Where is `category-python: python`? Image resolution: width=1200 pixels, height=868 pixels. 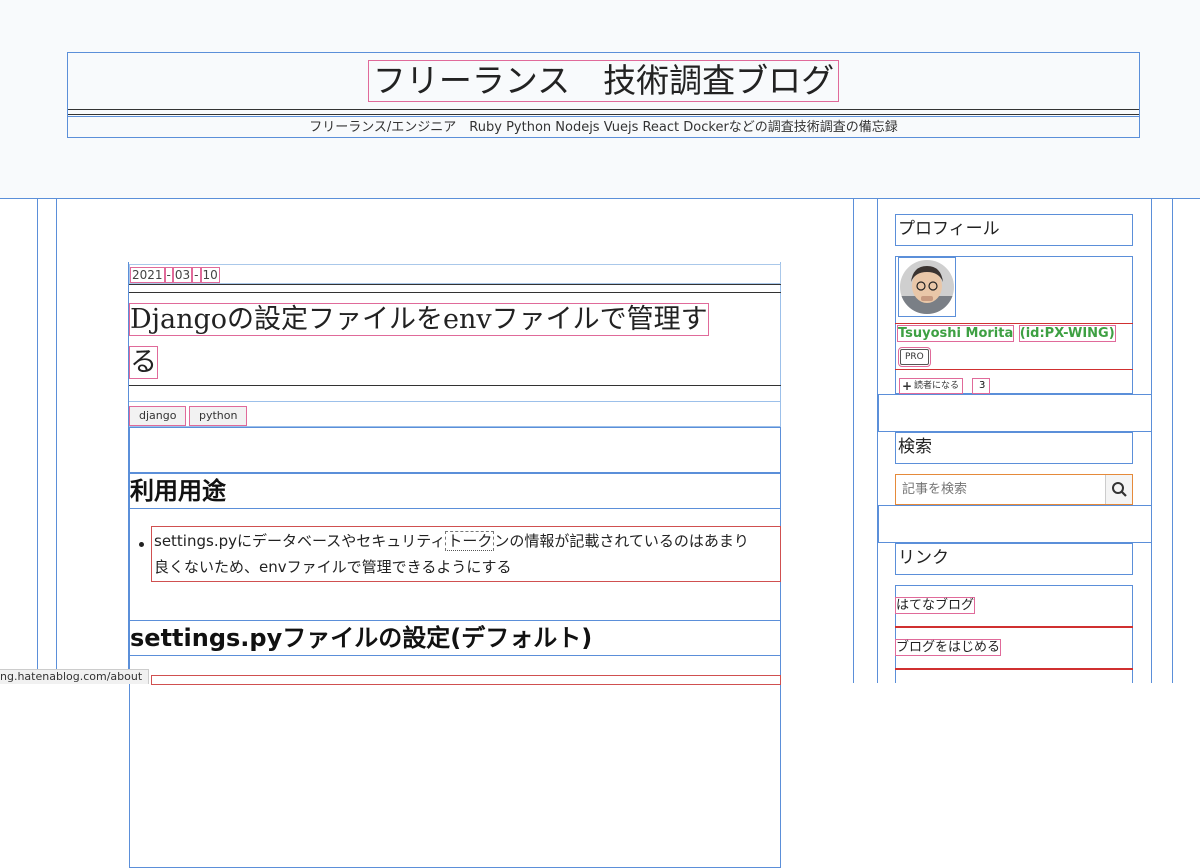 category-python: python is located at coordinates (218, 416).